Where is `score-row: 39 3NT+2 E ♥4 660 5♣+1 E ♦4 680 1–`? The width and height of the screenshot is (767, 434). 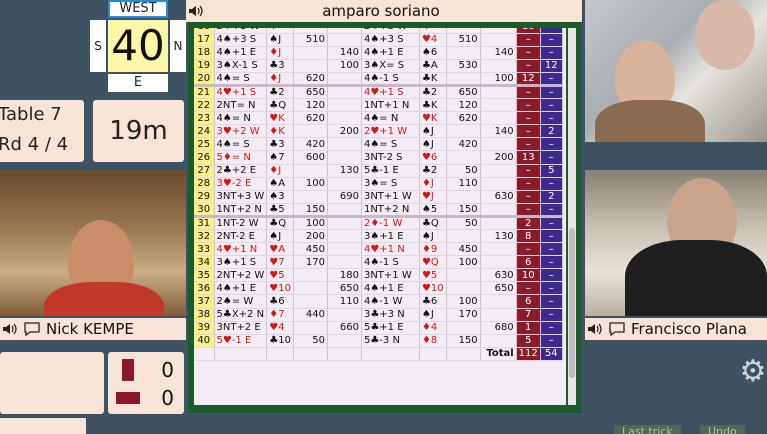 score-row: 39 3NT+2 E ♥4 660 5♣+1 E ♦4 680 1– is located at coordinates (378, 328).